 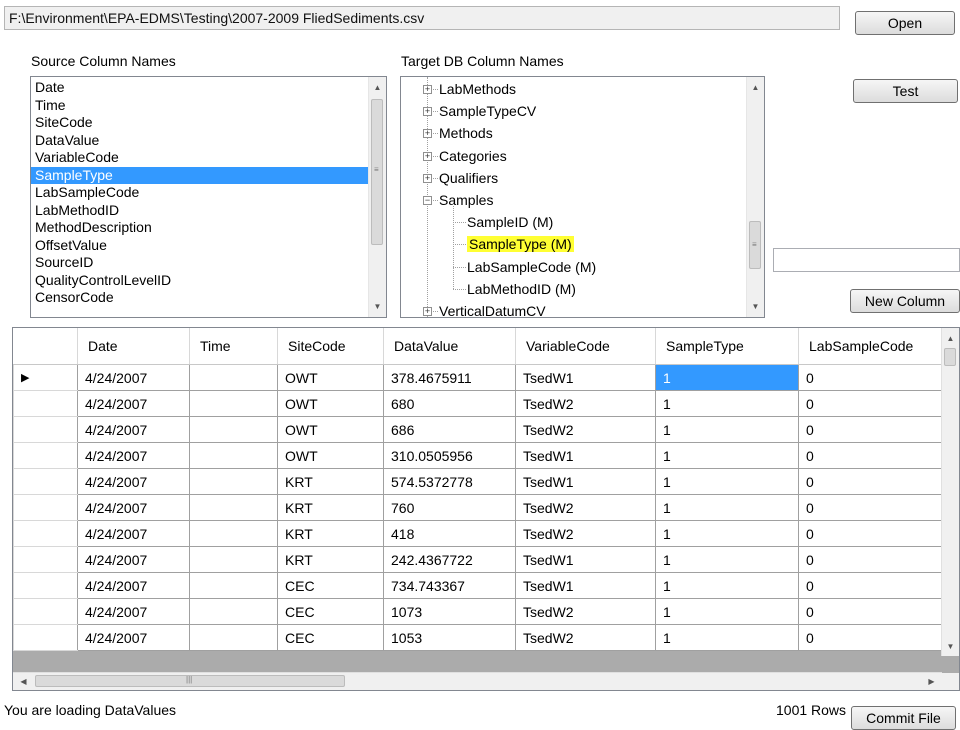 I want to click on tree-node: Methods, so click(x=466, y=133).